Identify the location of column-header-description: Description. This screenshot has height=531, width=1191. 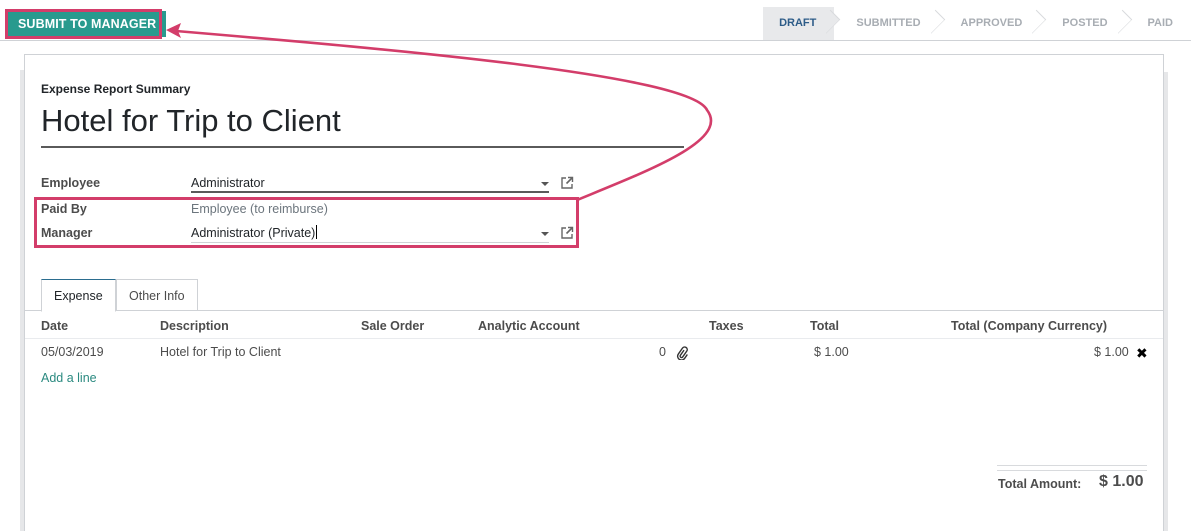
(194, 326).